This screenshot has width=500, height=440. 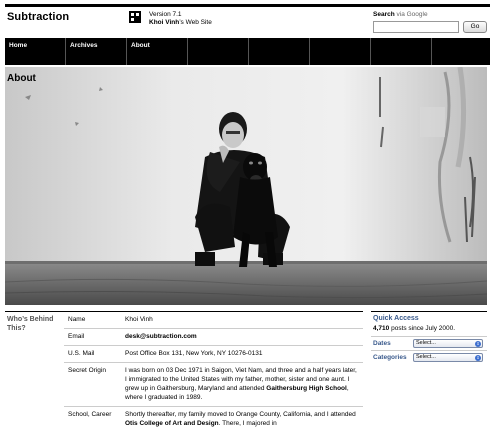 What do you see at coordinates (161, 336) in the screenshot?
I see `email-address: desk@subtraction.com` at bounding box center [161, 336].